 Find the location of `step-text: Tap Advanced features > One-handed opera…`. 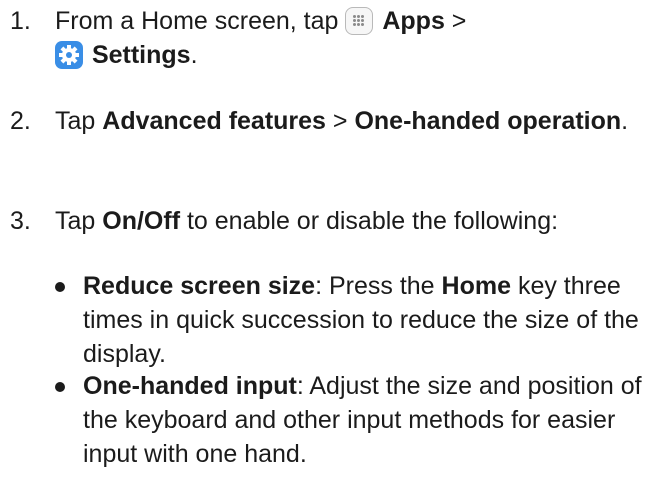

step-text: Tap Advanced features > One-handed opera… is located at coordinates (342, 121).